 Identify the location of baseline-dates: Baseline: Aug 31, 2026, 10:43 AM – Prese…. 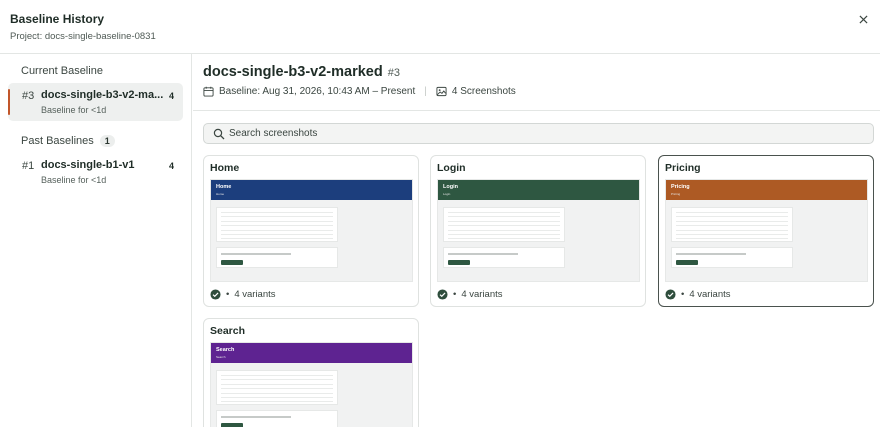
(317, 91).